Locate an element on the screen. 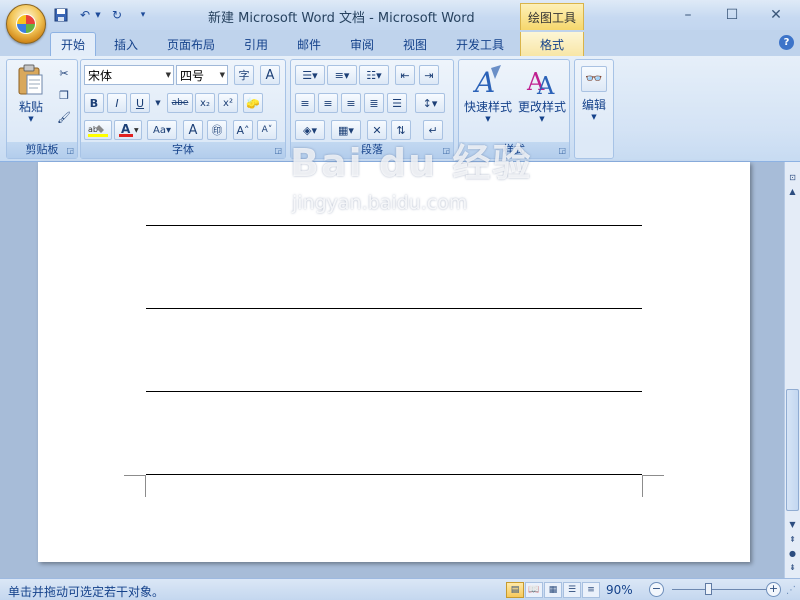 The image size is (800, 600). svg-text: ab is located at coordinates (93, 129).